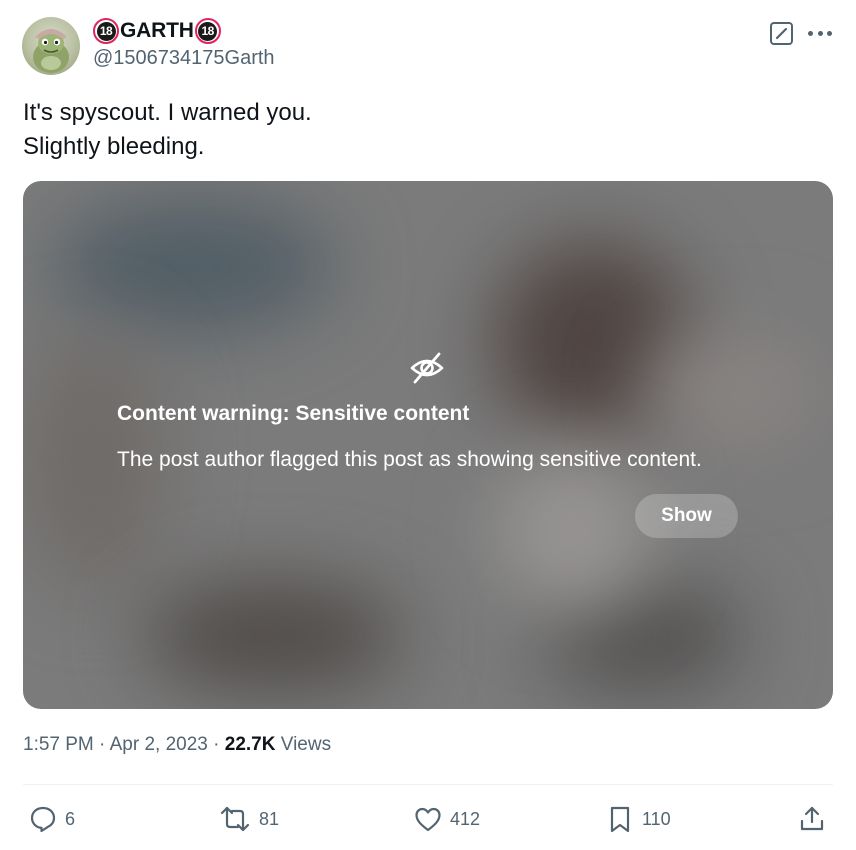 This screenshot has height=850, width=856. Describe the element at coordinates (428, 784) in the screenshot. I see `divider` at that location.